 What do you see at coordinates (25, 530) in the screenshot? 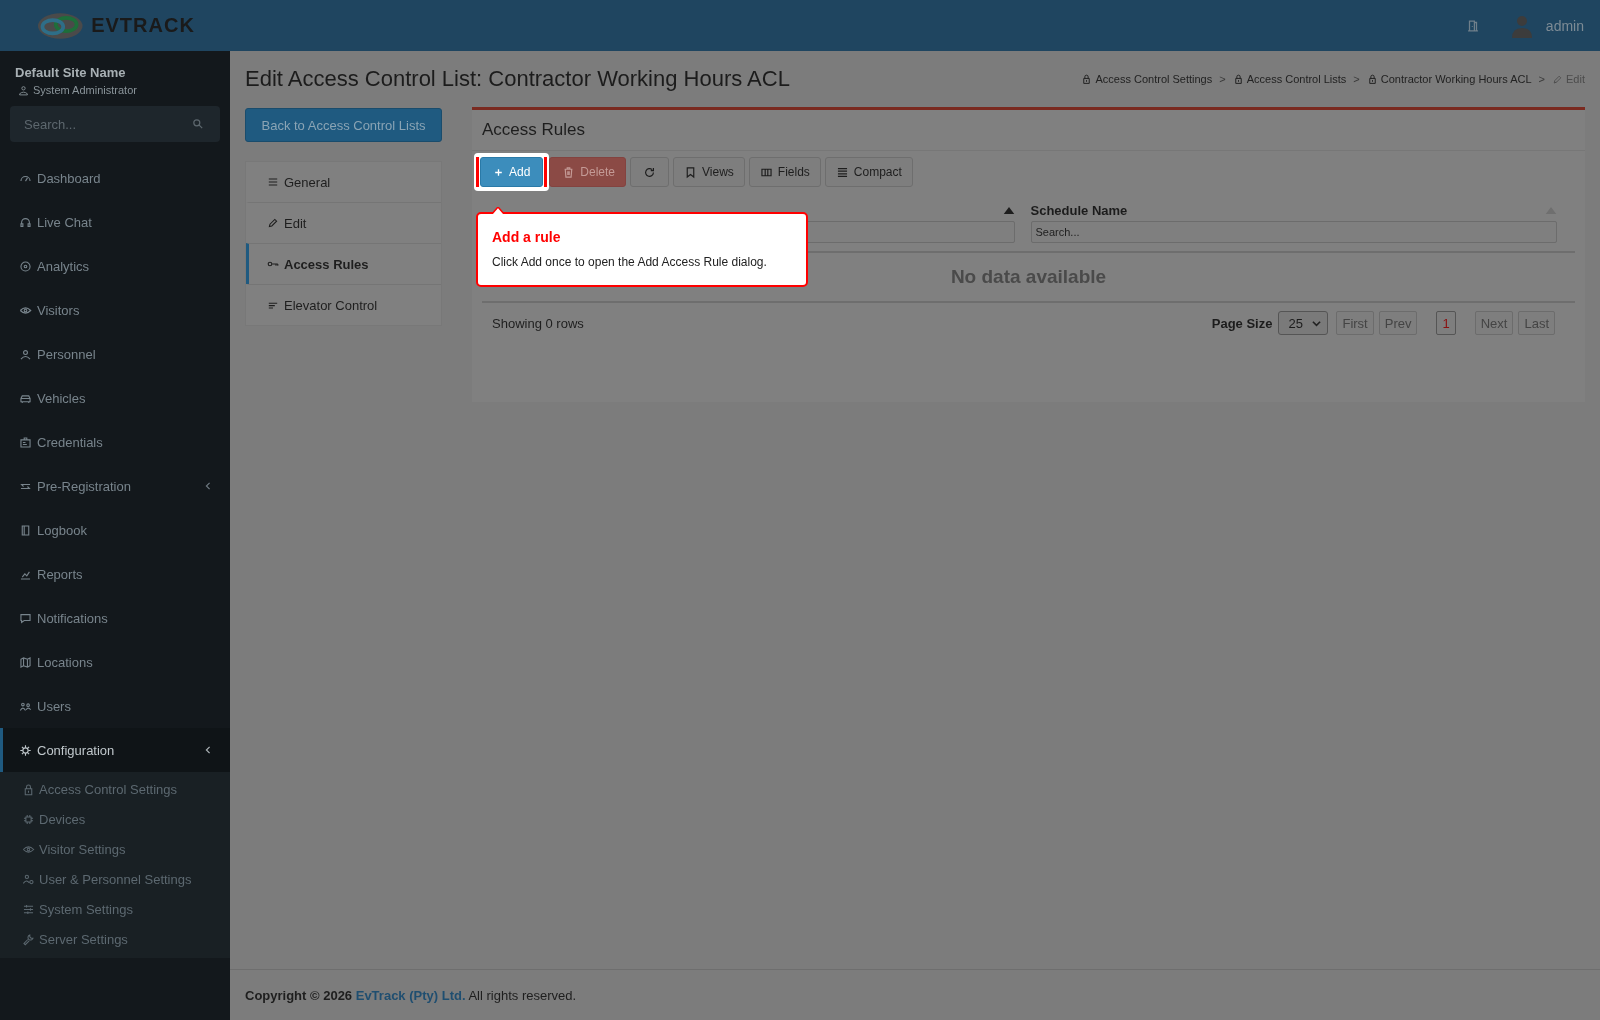
I see `book-icon` at bounding box center [25, 530].